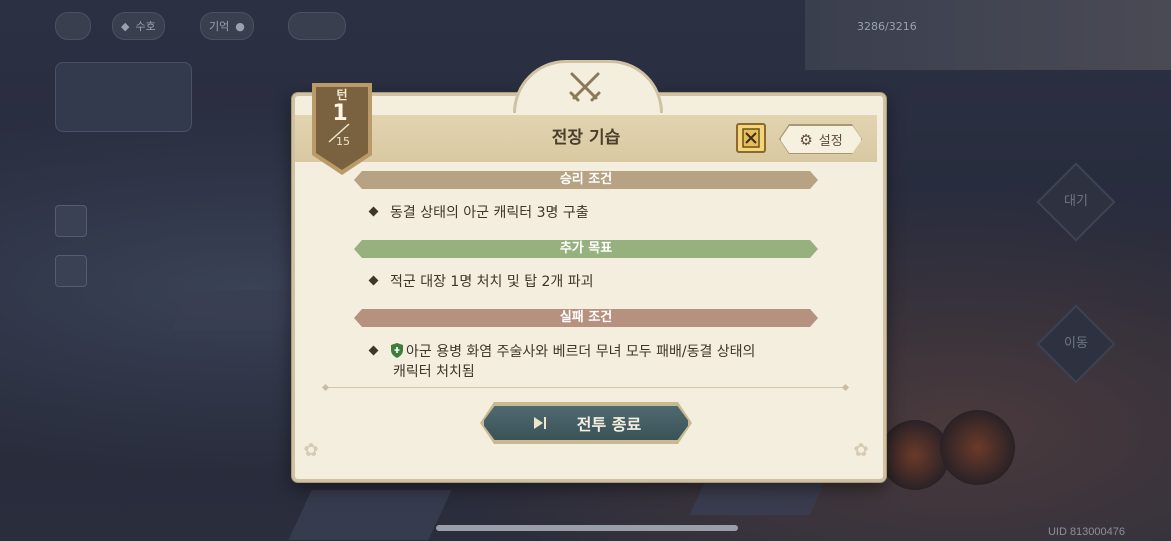  I want to click on hud-memory-chip: 기억 ●, so click(227, 26).